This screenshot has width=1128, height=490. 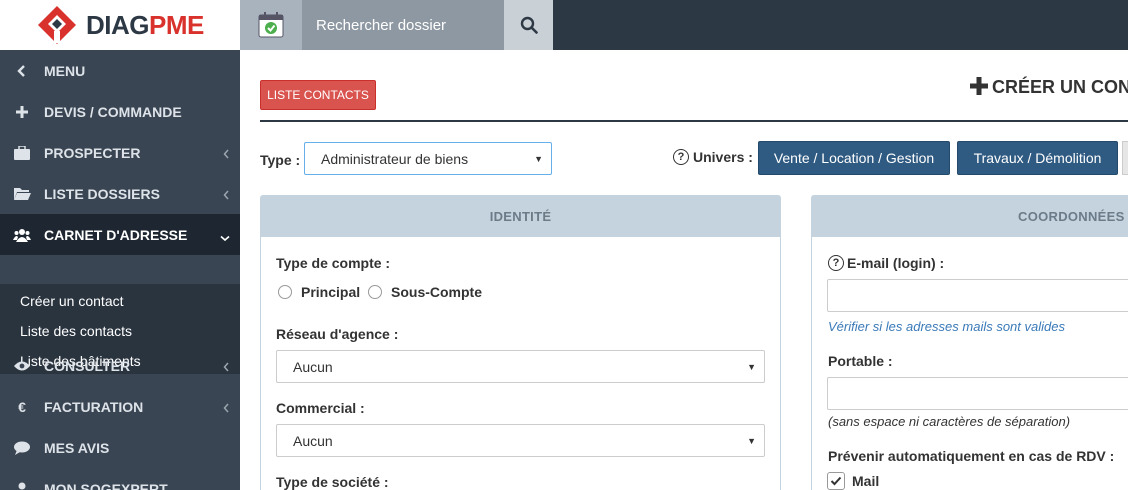 What do you see at coordinates (337, 334) in the screenshot?
I see `reseau-label: Réseau d'agence :` at bounding box center [337, 334].